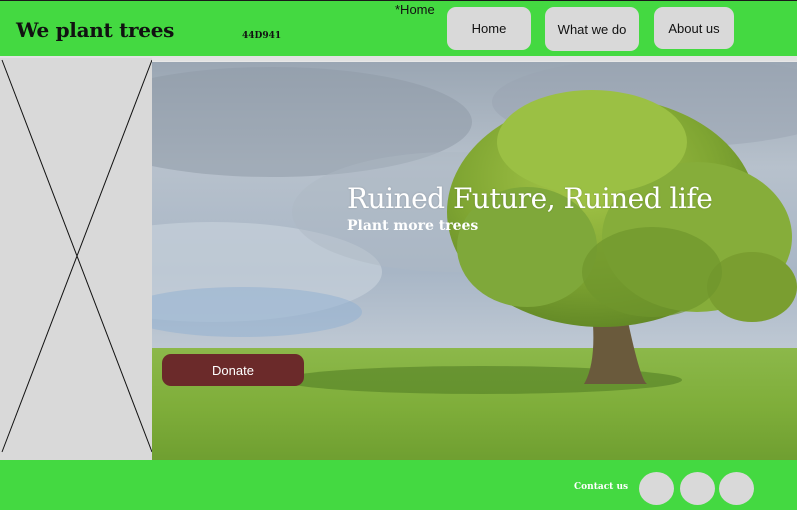  I want to click on nav-what-we-do-button: What we do, so click(592, 29).